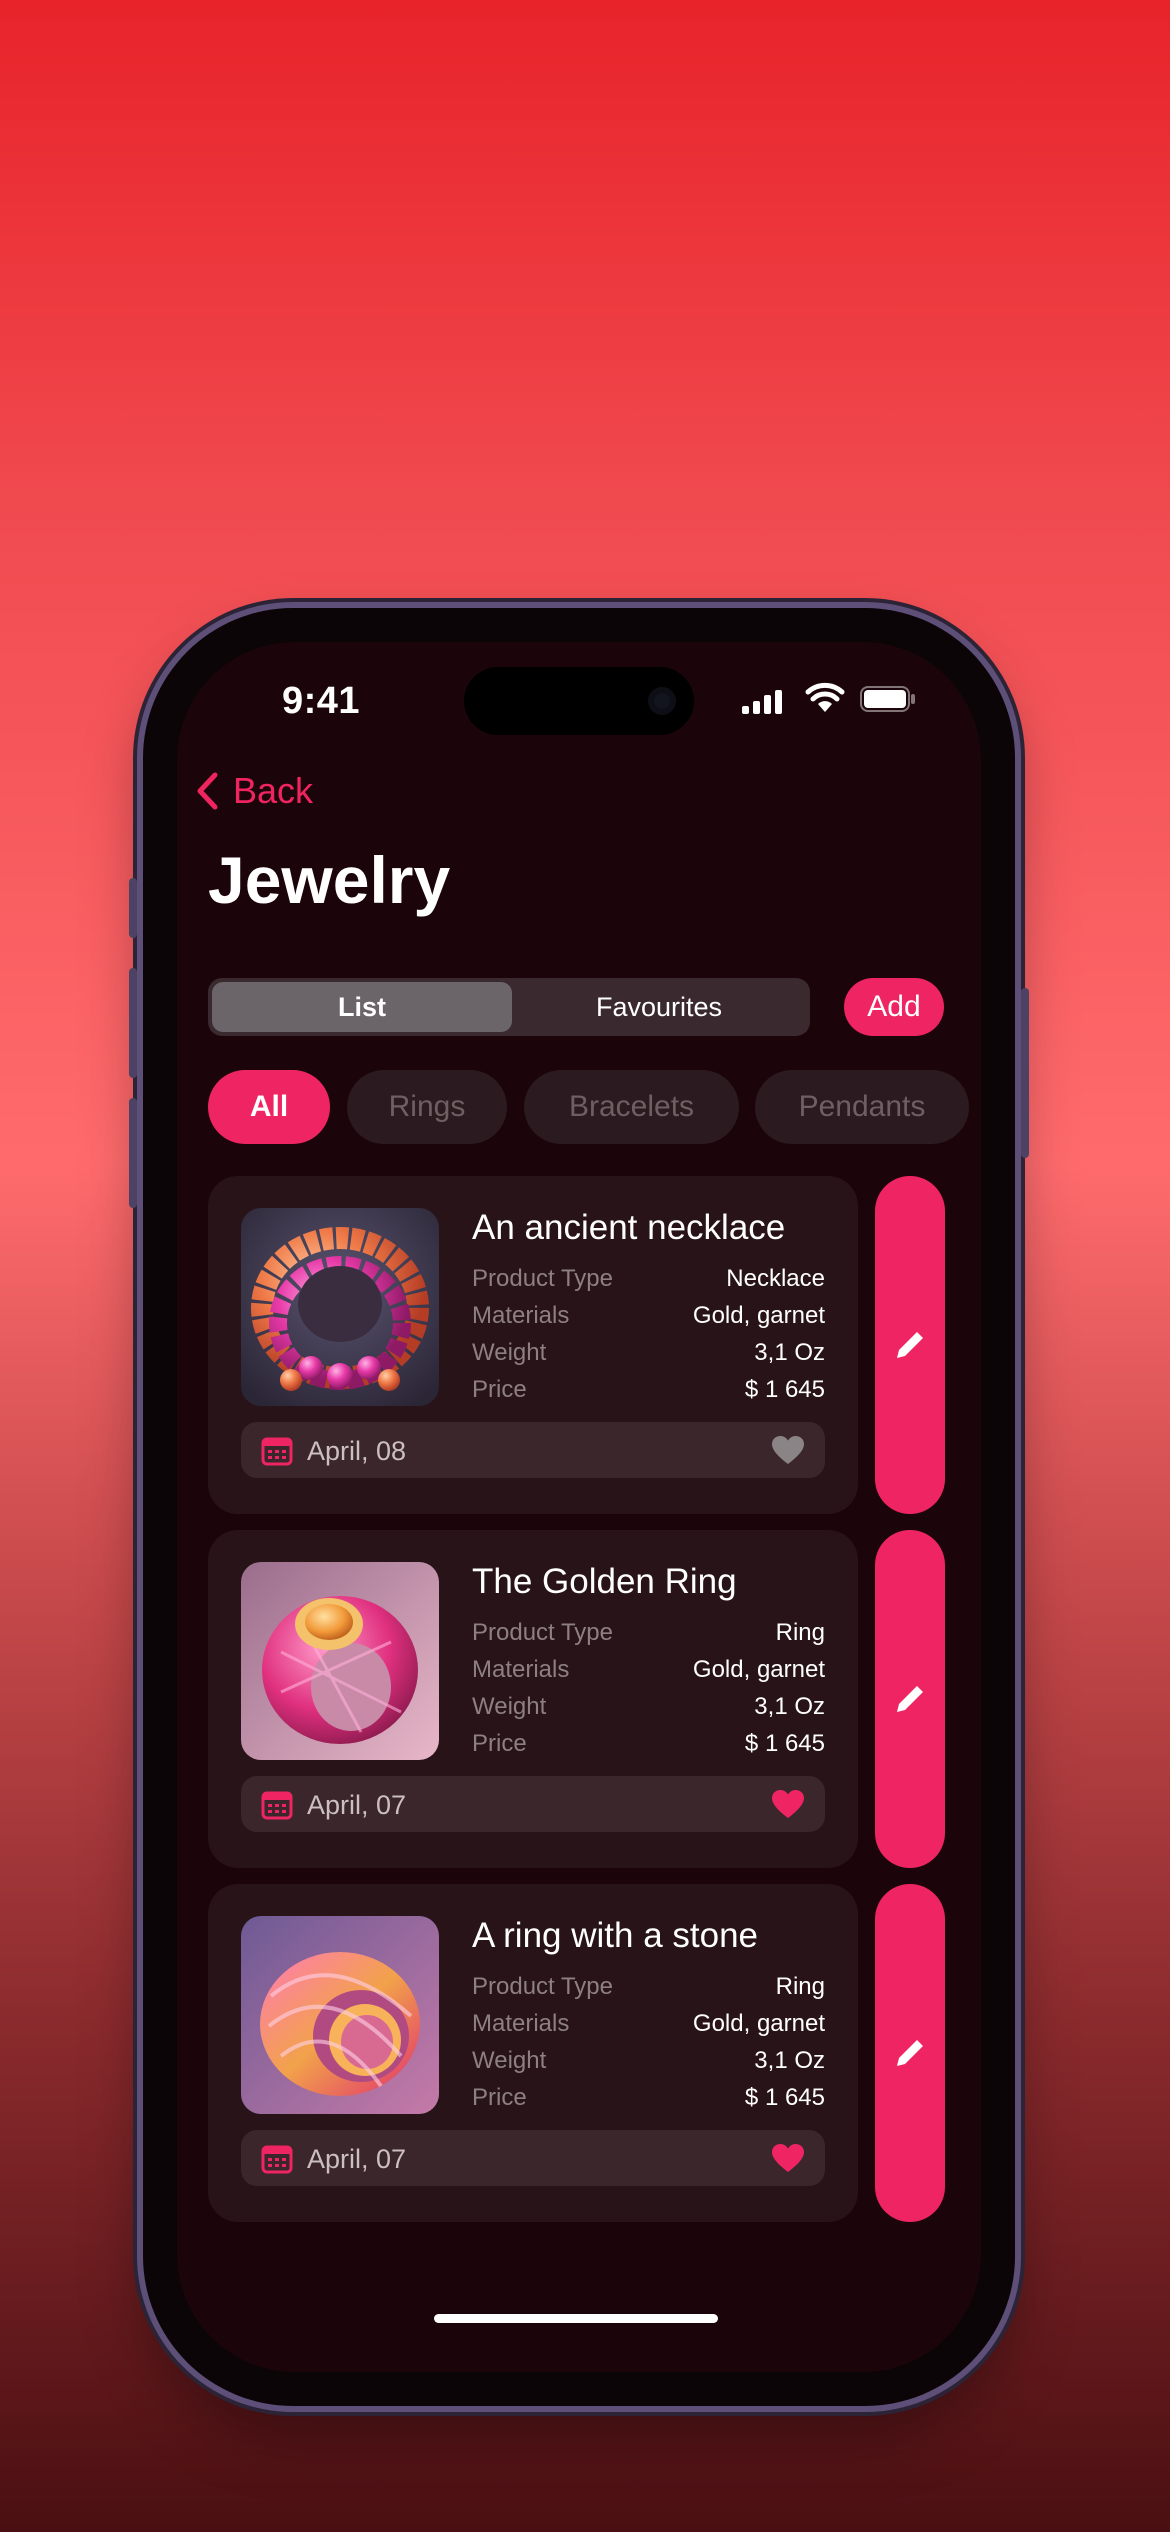 The width and height of the screenshot is (1170, 2532). I want to click on product-name: An ancient necklace, so click(629, 1227).